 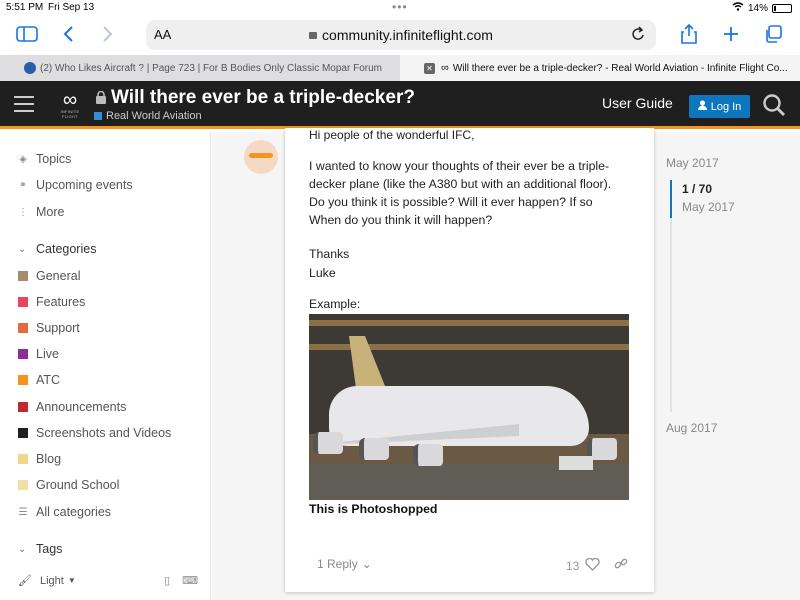 I want to click on sidebar-footer-icons: ▯ ⌨, so click(x=181, y=580).